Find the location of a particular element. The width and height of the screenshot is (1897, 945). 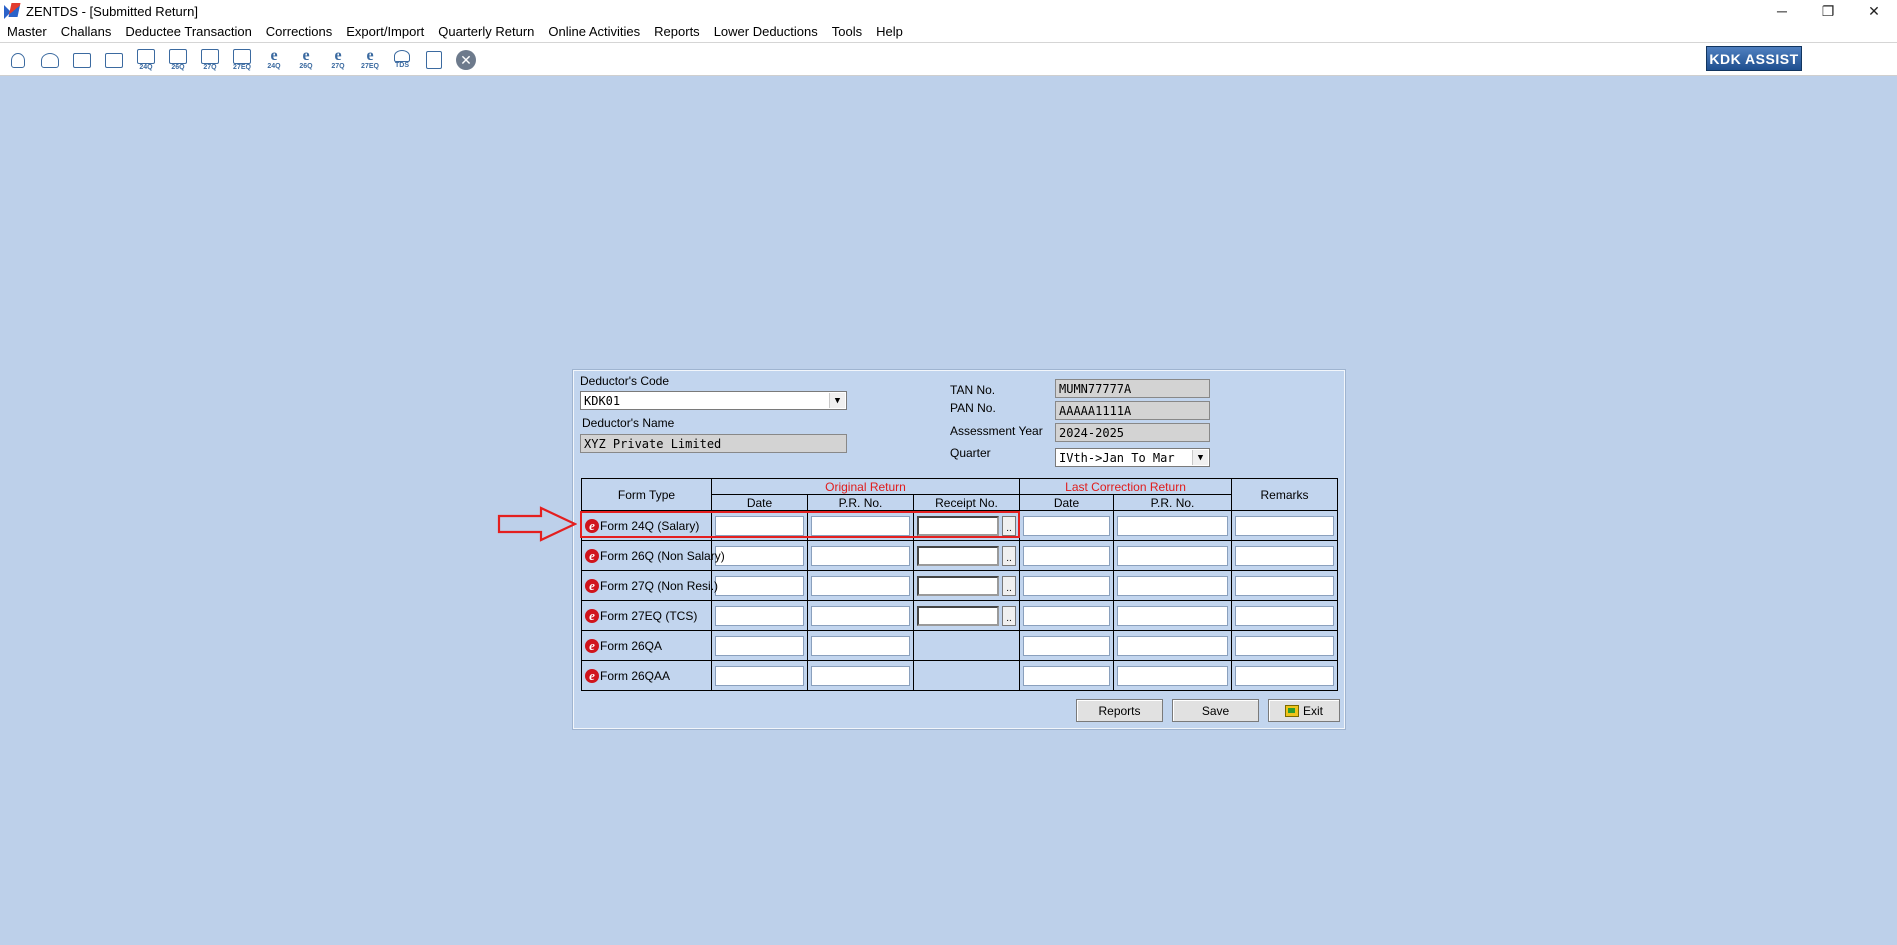

form-24q-icon: 24Q is located at coordinates (146, 60).